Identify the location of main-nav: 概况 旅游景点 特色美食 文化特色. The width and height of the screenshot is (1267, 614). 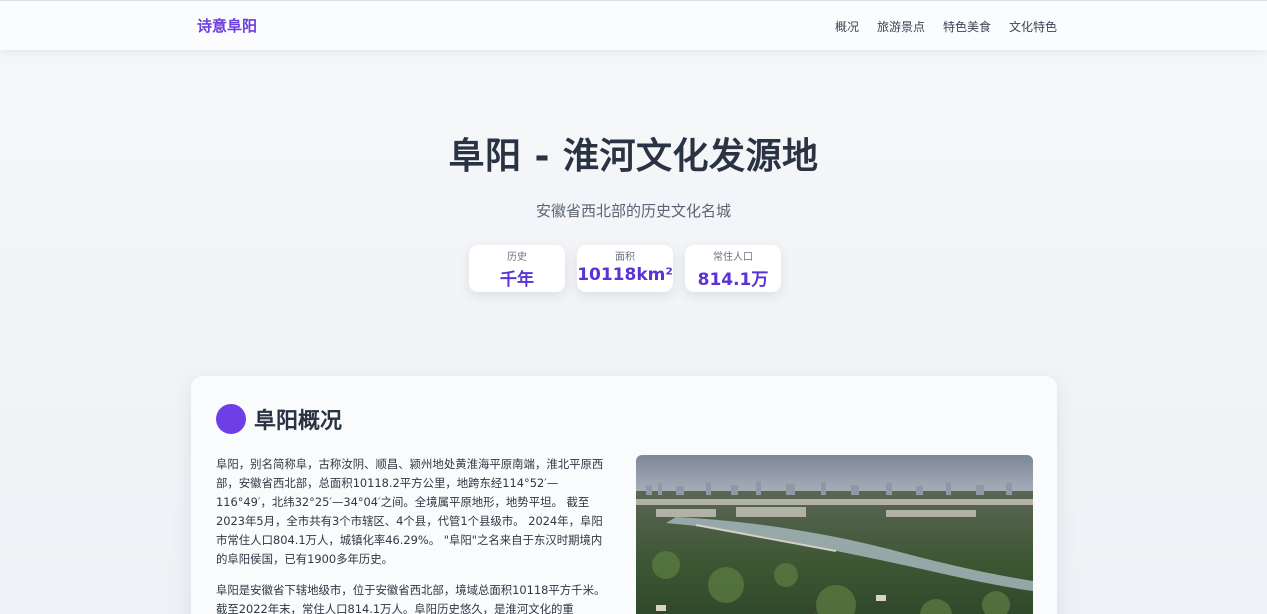
(946, 26).